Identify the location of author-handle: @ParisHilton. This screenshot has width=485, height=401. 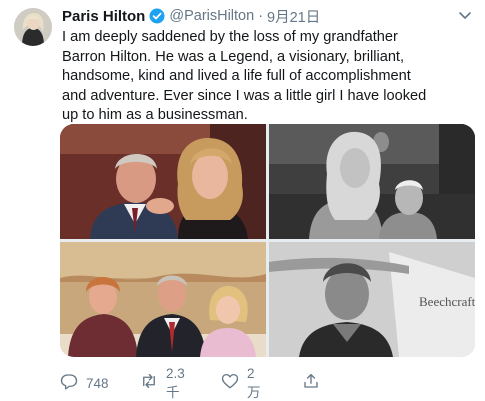
(211, 16).